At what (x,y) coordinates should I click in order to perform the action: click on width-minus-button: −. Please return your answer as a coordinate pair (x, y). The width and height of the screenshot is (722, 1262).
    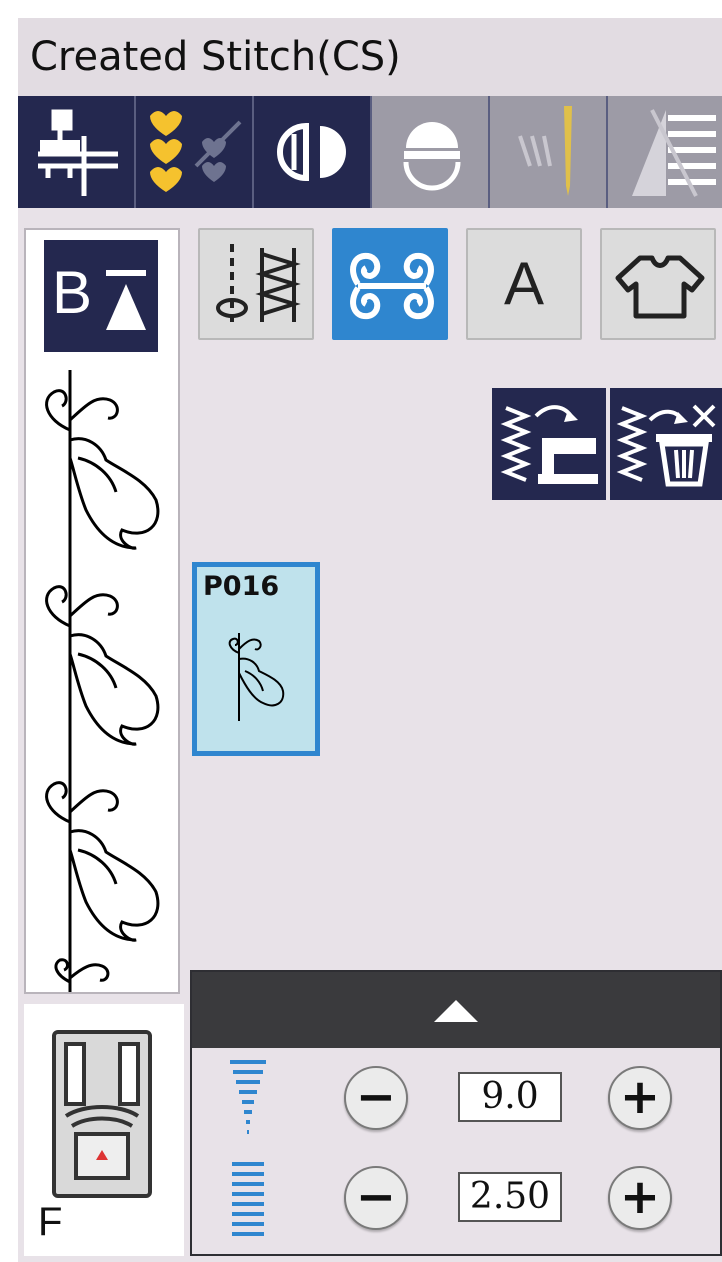
    Looking at the image, I should click on (376, 1098).